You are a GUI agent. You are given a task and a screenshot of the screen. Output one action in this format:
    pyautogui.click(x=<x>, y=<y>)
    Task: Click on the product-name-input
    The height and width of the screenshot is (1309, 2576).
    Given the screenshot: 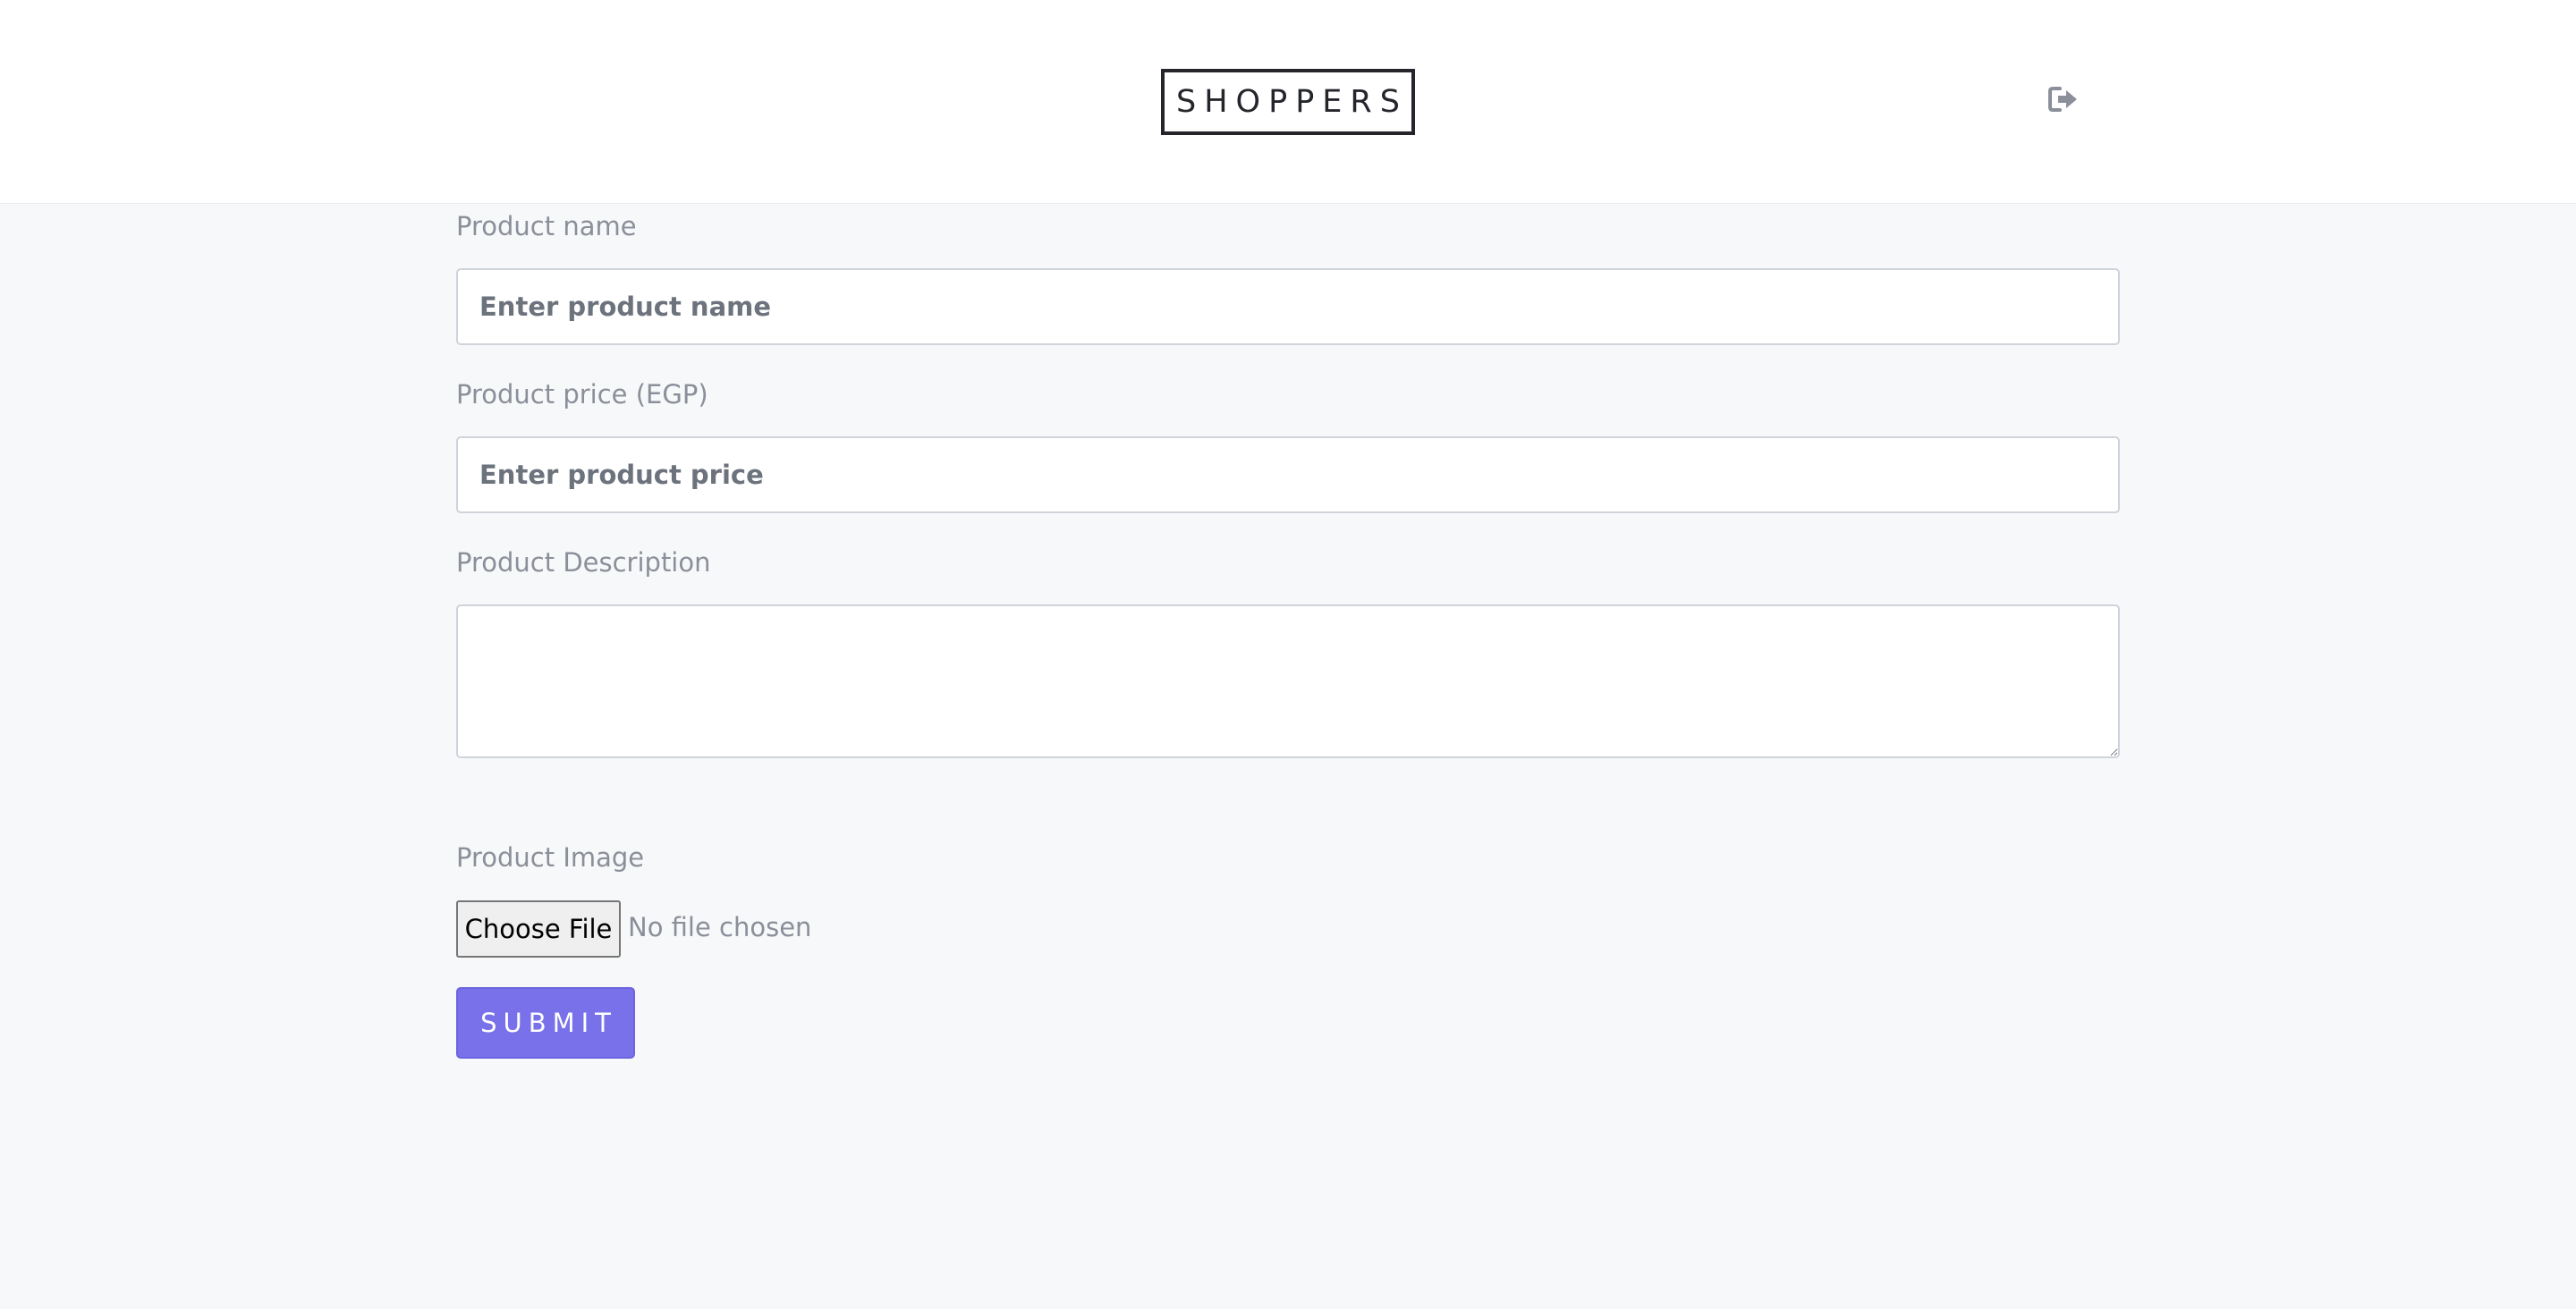 What is the action you would take?
    pyautogui.click(x=1288, y=306)
    